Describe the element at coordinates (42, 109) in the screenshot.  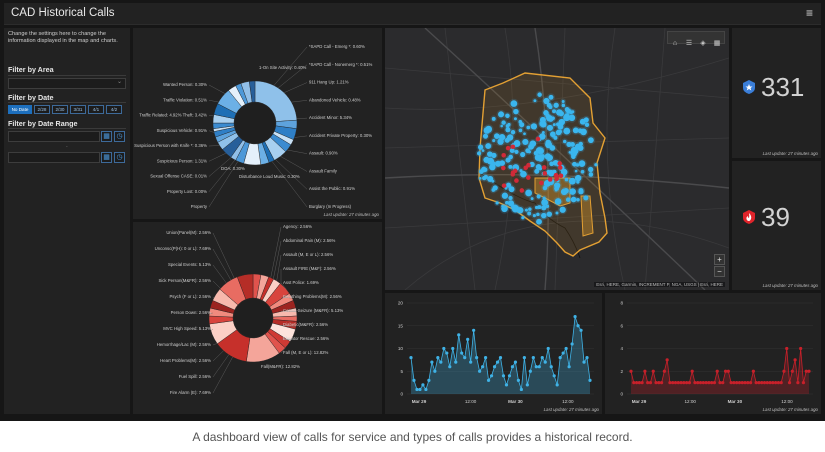
I see `date-button: 2/28` at that location.